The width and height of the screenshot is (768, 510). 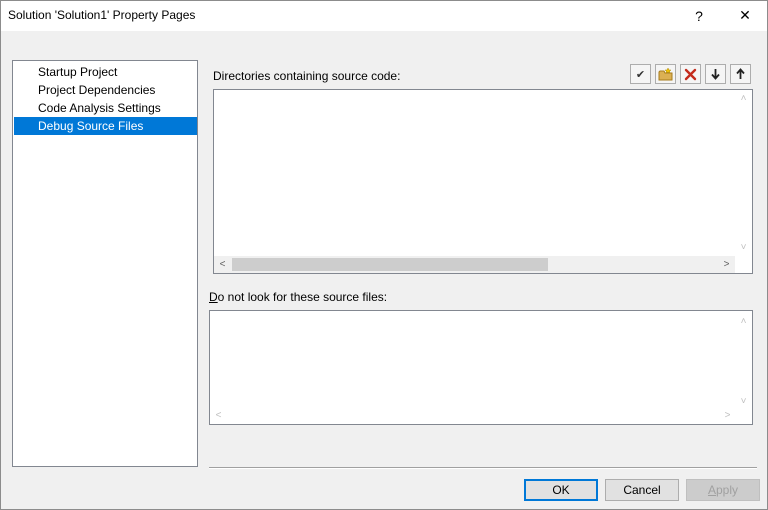 I want to click on move-down-button, so click(x=715, y=74).